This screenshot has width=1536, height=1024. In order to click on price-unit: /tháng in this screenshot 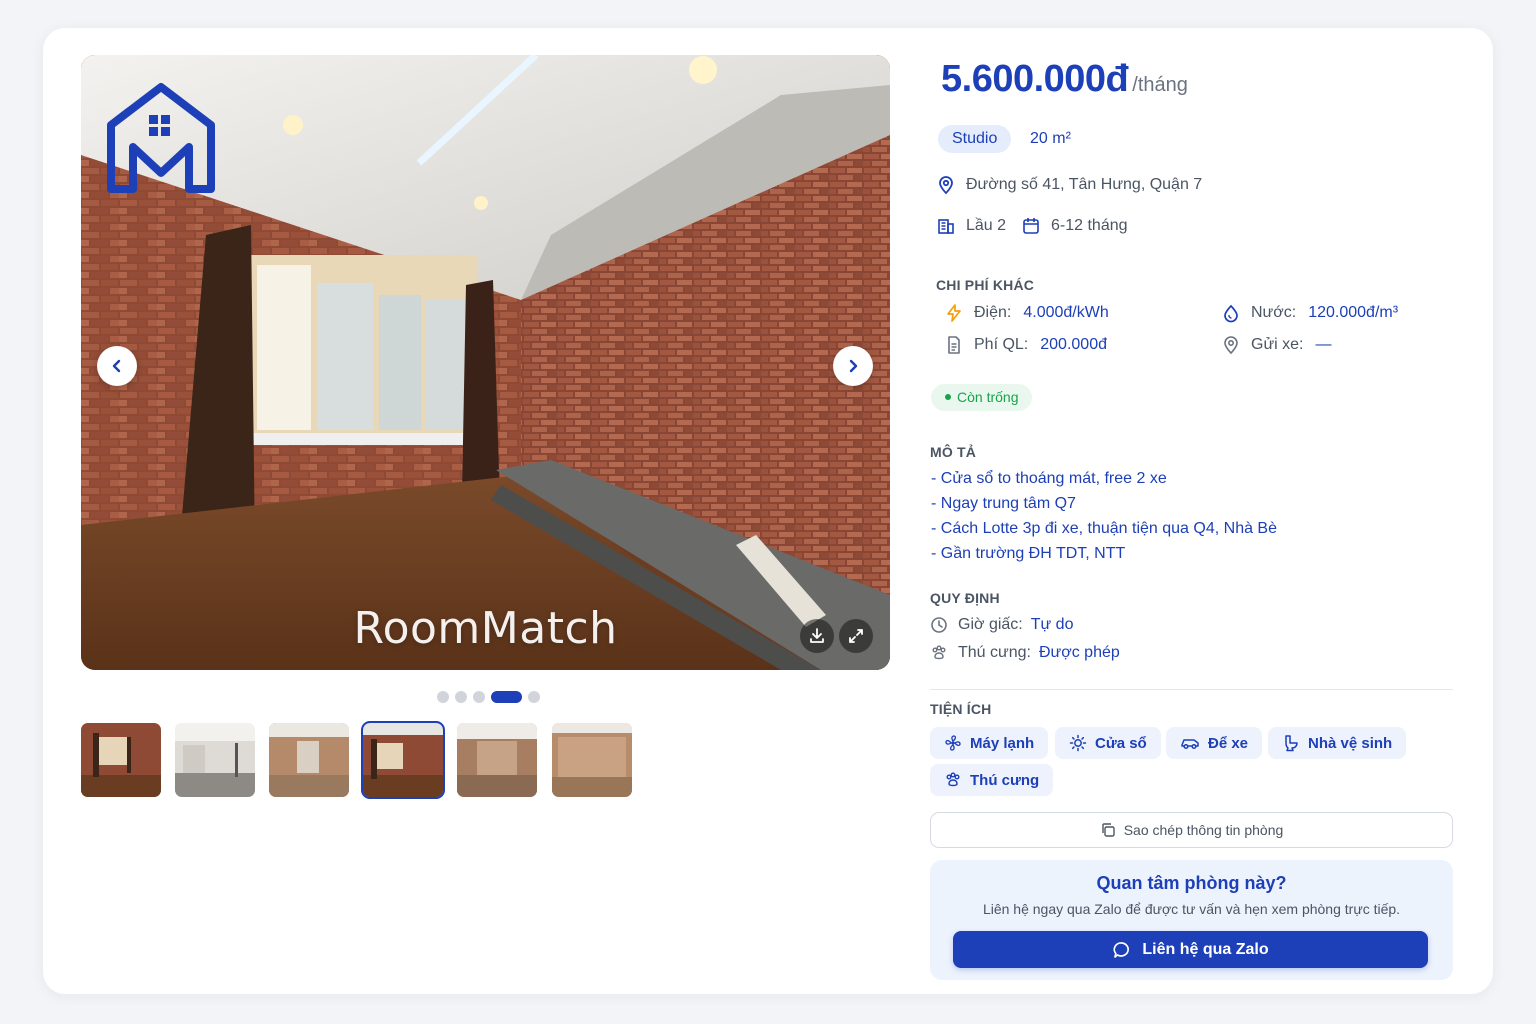, I will do `click(1160, 85)`.